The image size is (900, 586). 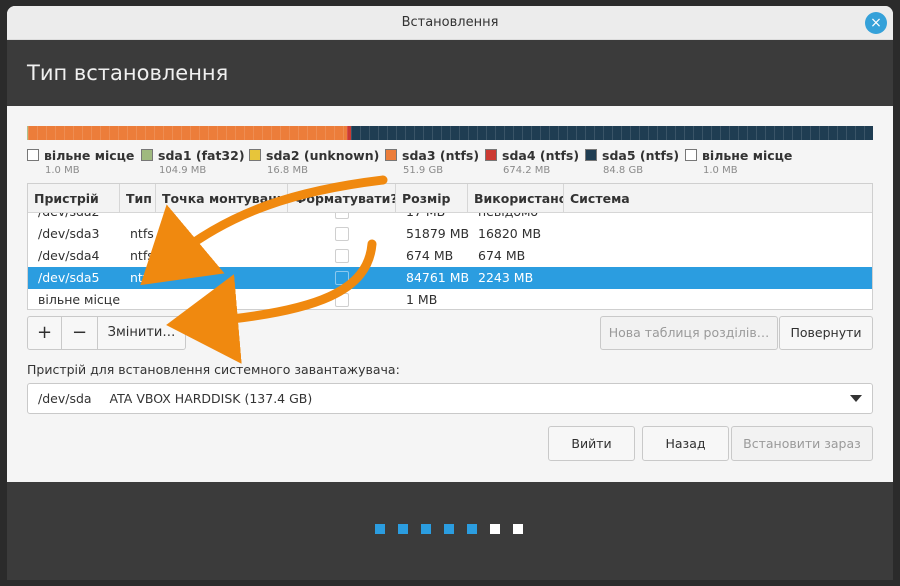 I want to click on legend-item: sda3 (ntfs) 51.9 GB, so click(x=432, y=162).